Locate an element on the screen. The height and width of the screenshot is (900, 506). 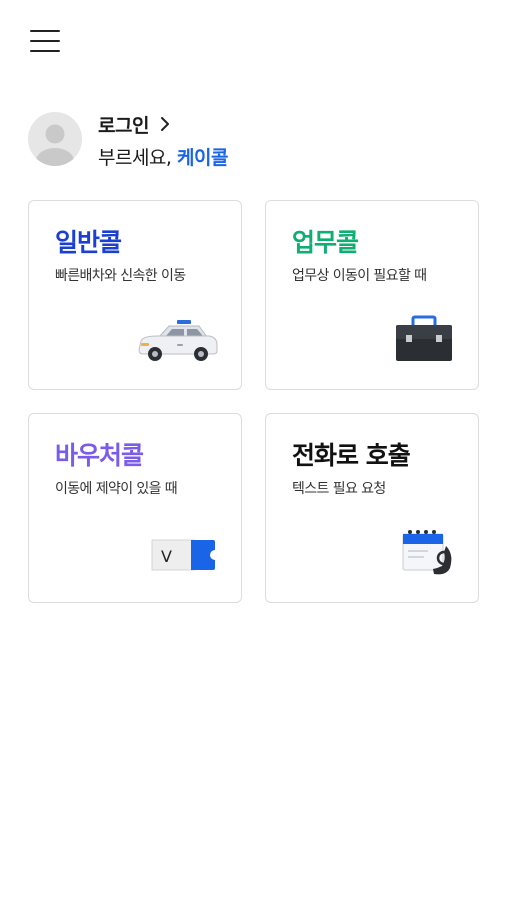
svg-text: V is located at coordinates (166, 556).